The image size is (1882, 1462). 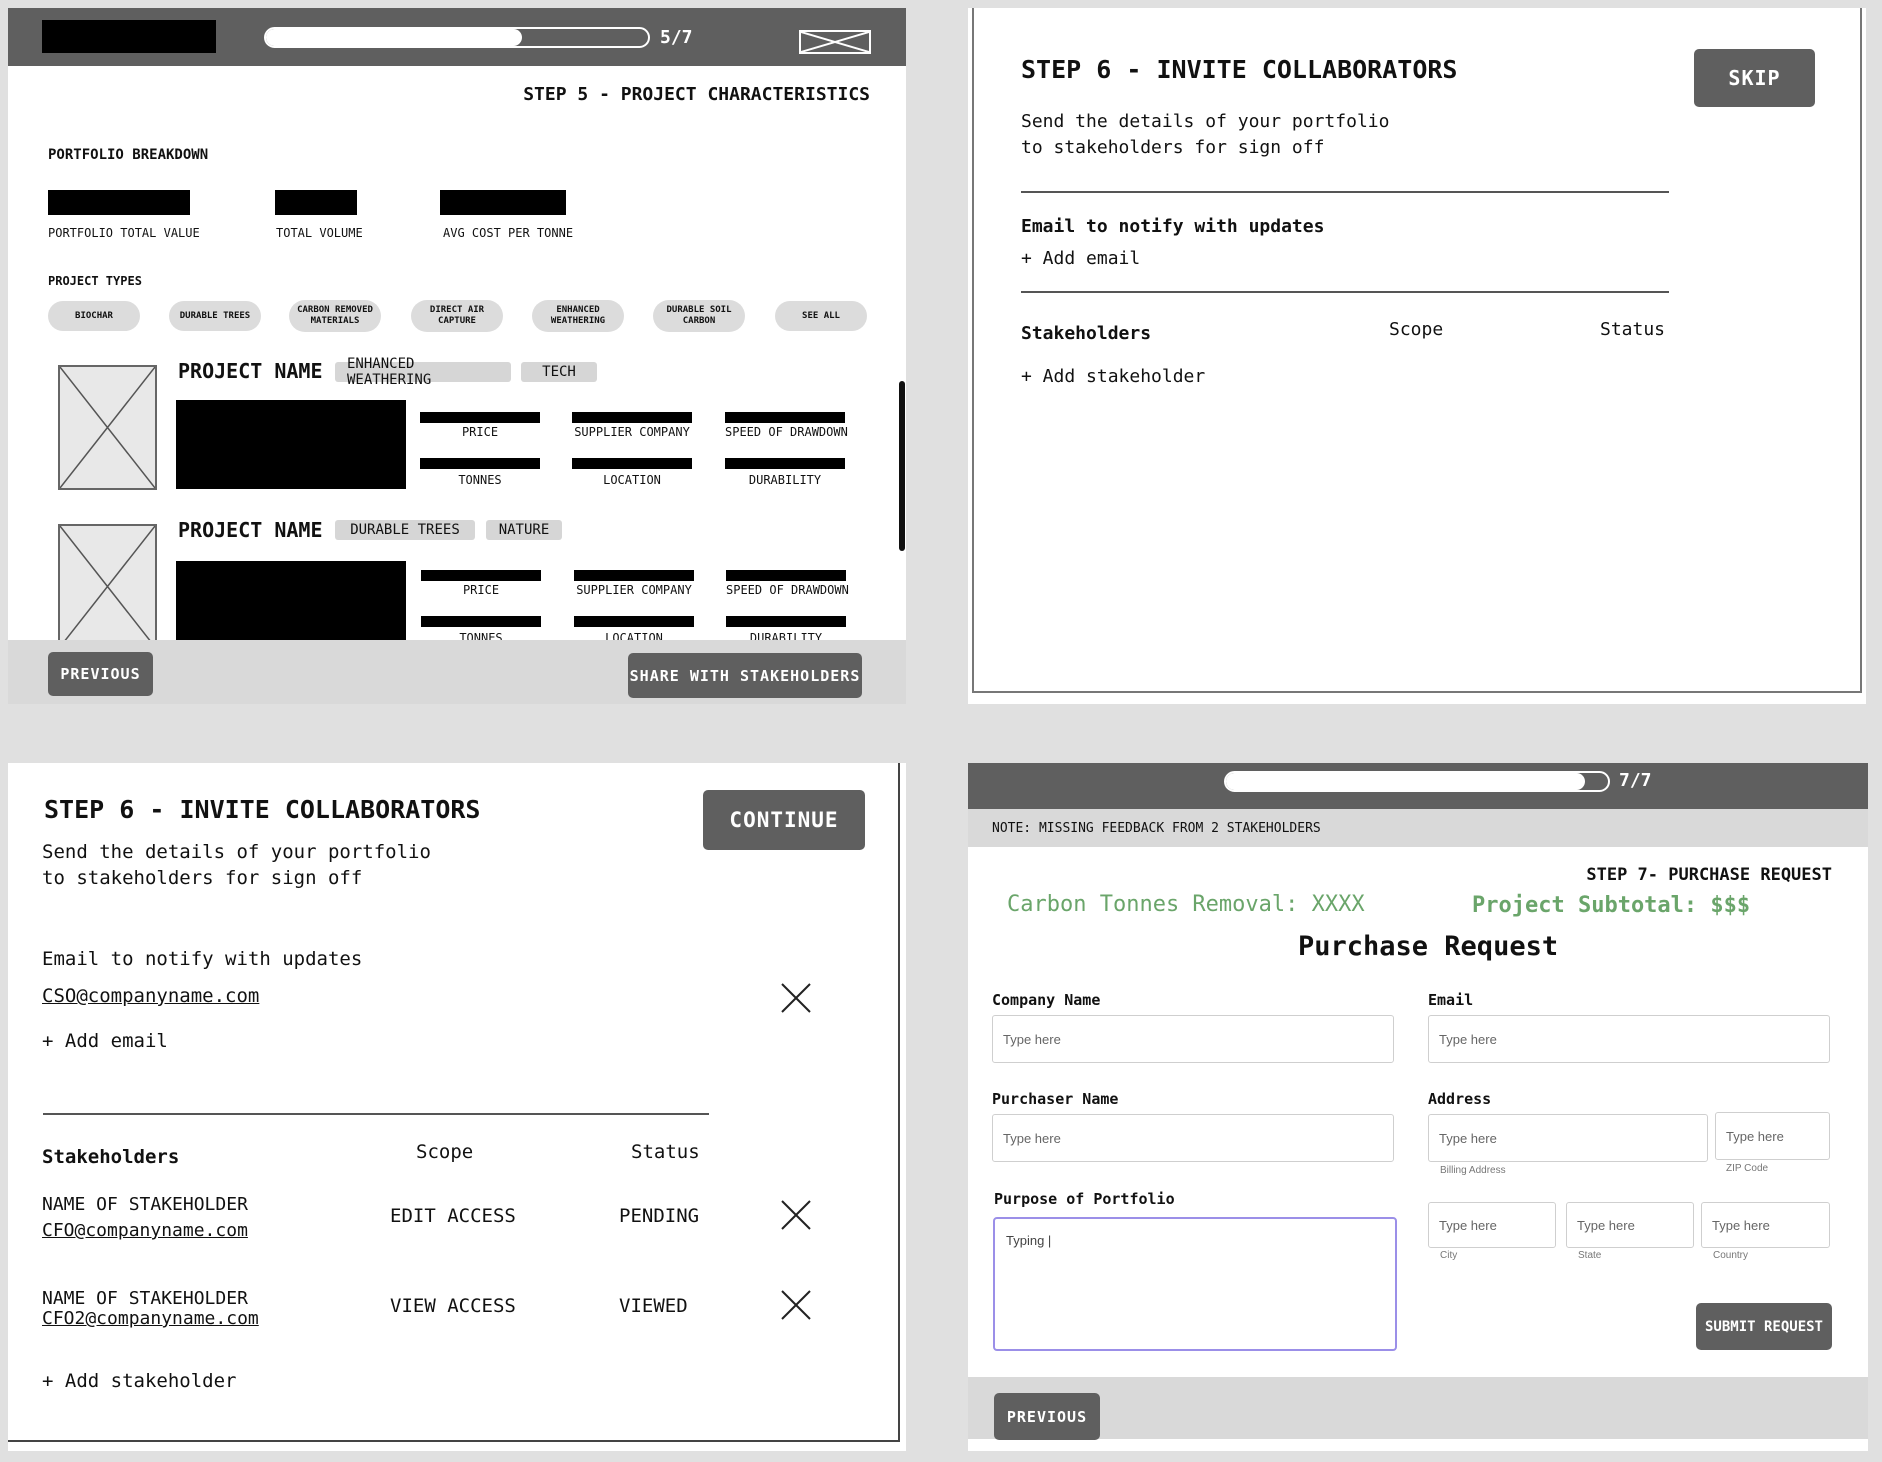 I want to click on chip-see-all: SEE ALL, so click(x=821, y=316).